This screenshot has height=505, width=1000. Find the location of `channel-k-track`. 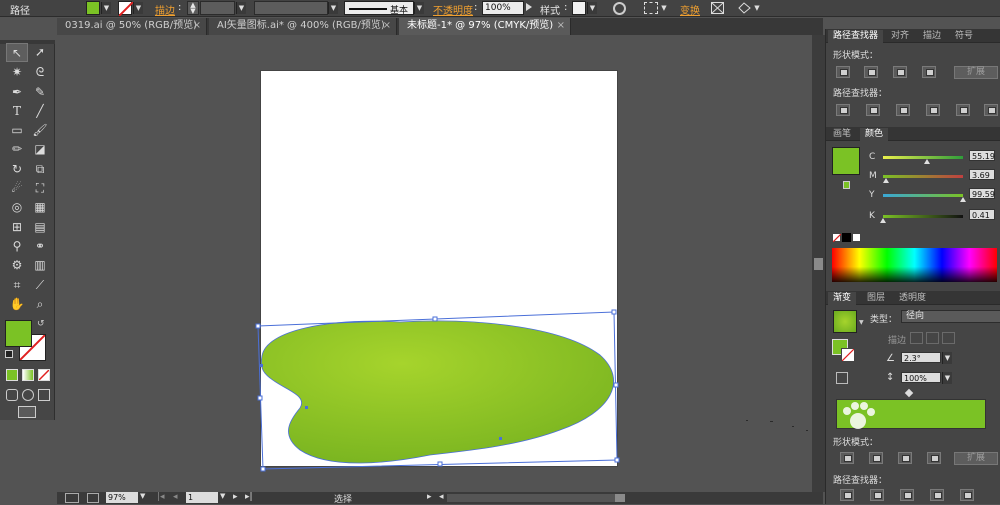

channel-k-track is located at coordinates (923, 216).